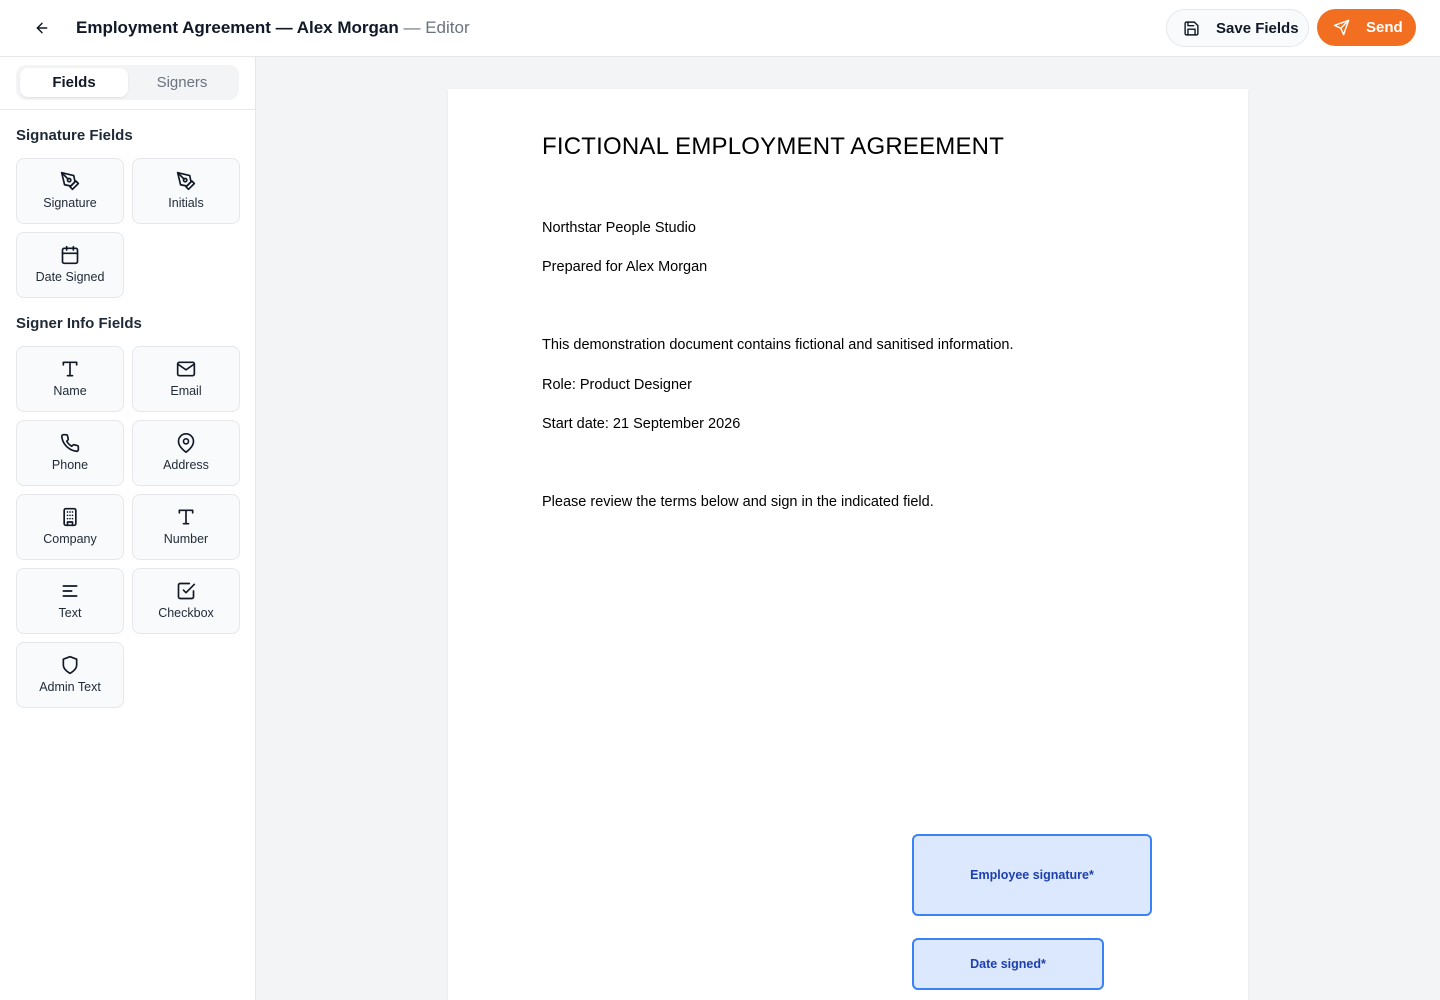  I want to click on paper-plane-icon, so click(1341, 27).